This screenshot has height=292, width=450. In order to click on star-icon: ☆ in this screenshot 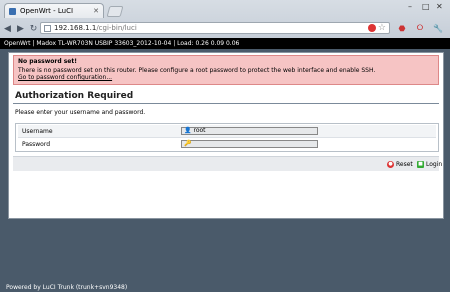, I will do `click(382, 28)`.